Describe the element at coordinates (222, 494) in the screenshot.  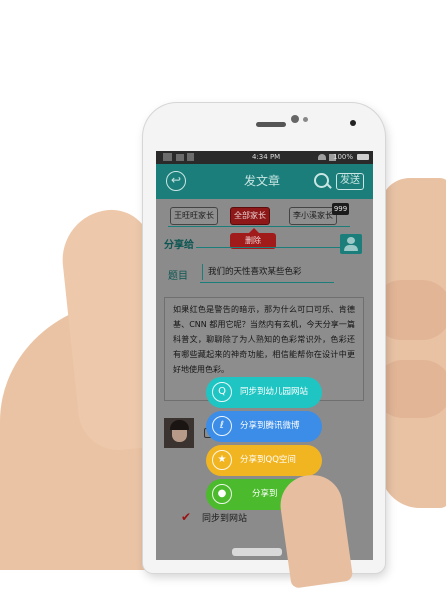
I see `wechat-icon: ●` at that location.